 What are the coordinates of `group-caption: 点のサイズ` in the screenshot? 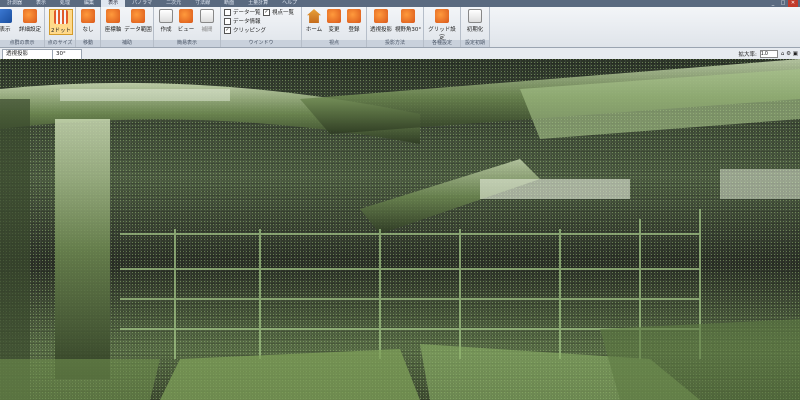 It's located at (60, 43).